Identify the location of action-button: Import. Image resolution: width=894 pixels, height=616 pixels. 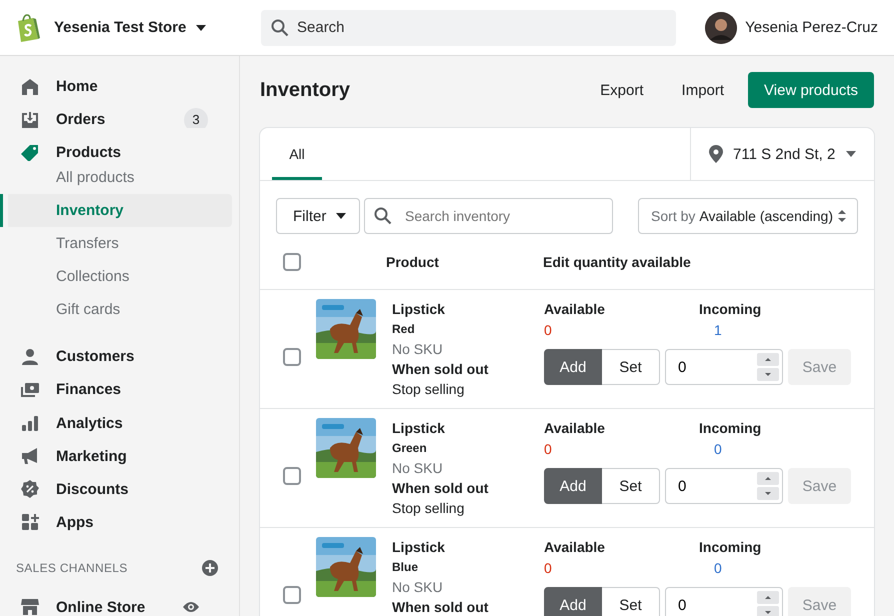
(703, 90).